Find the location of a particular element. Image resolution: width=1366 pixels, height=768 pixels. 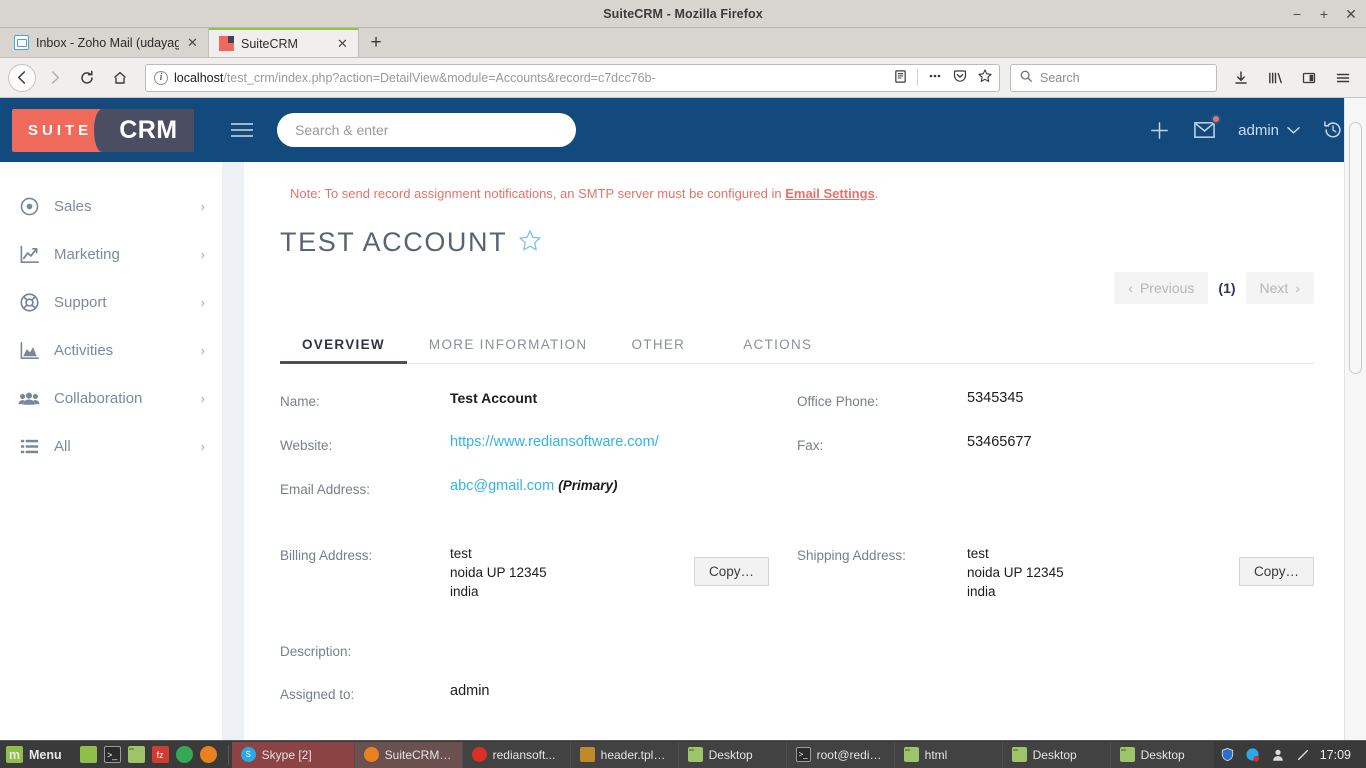

field-value: admin is located at coordinates (470, 691).